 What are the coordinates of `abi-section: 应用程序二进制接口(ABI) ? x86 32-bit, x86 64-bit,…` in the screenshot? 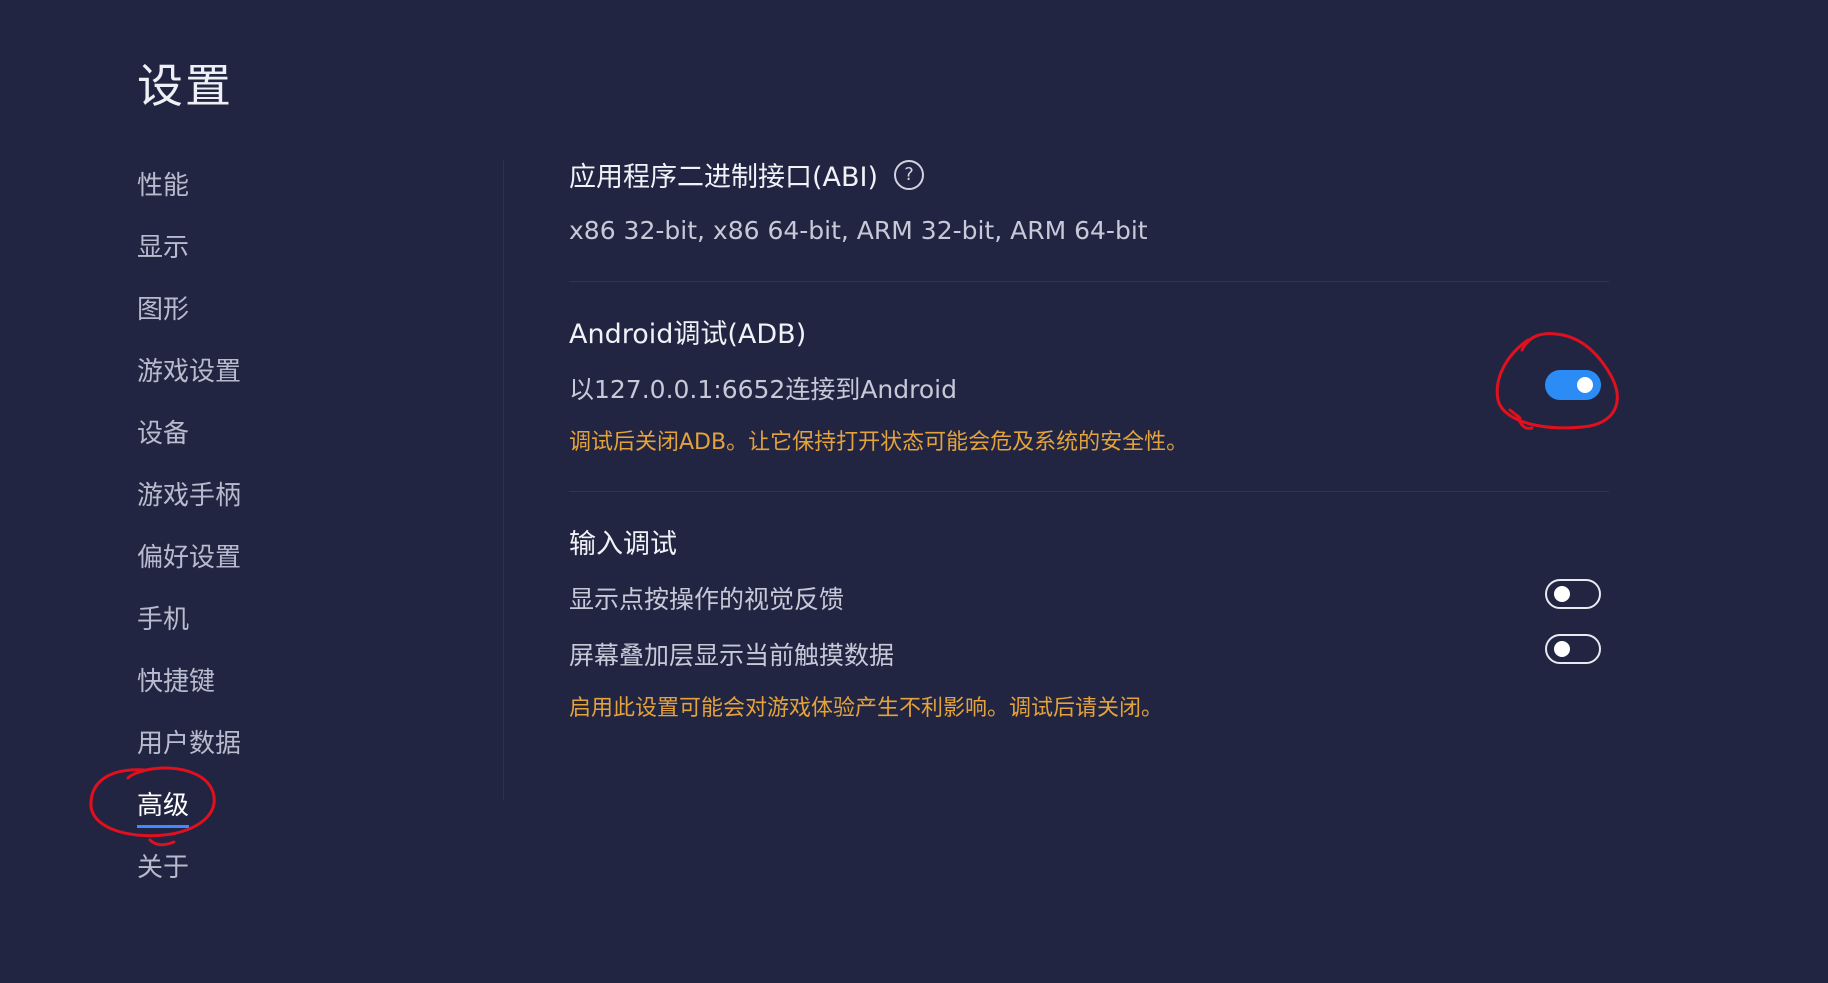 It's located at (1089, 218).